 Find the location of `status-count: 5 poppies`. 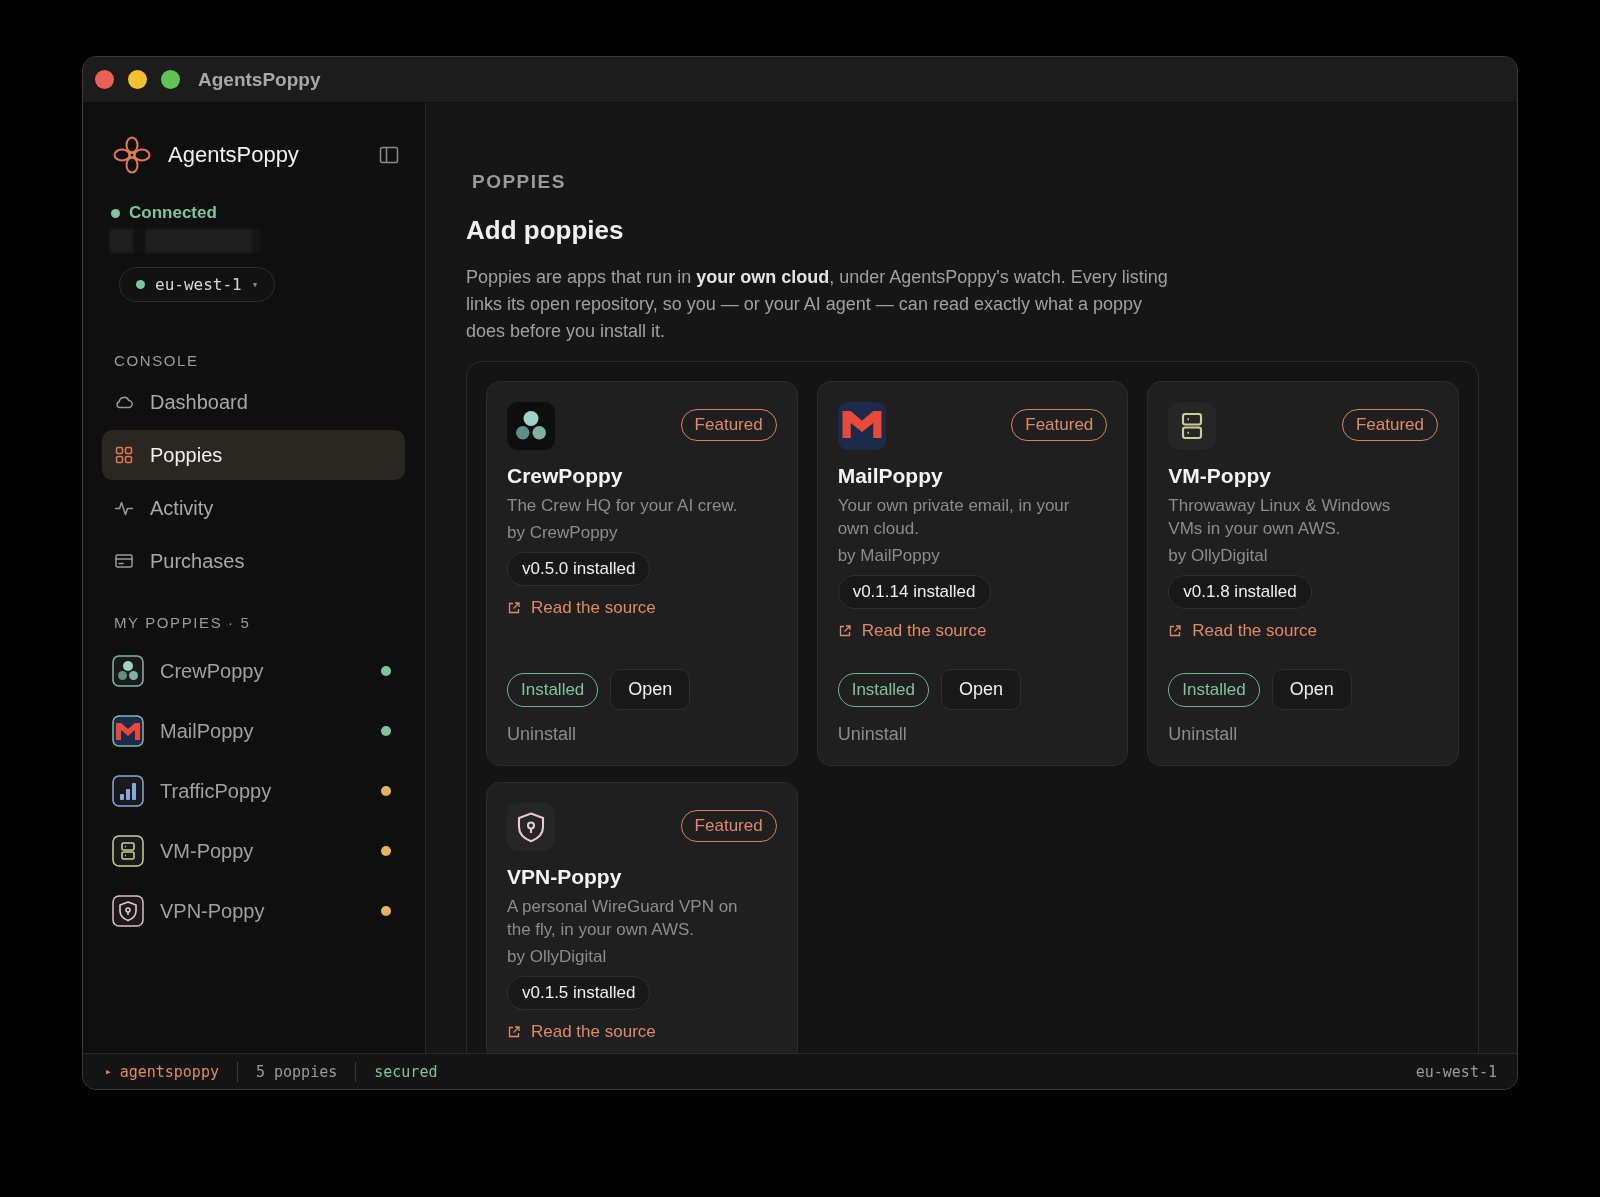

status-count: 5 poppies is located at coordinates (296, 1071).